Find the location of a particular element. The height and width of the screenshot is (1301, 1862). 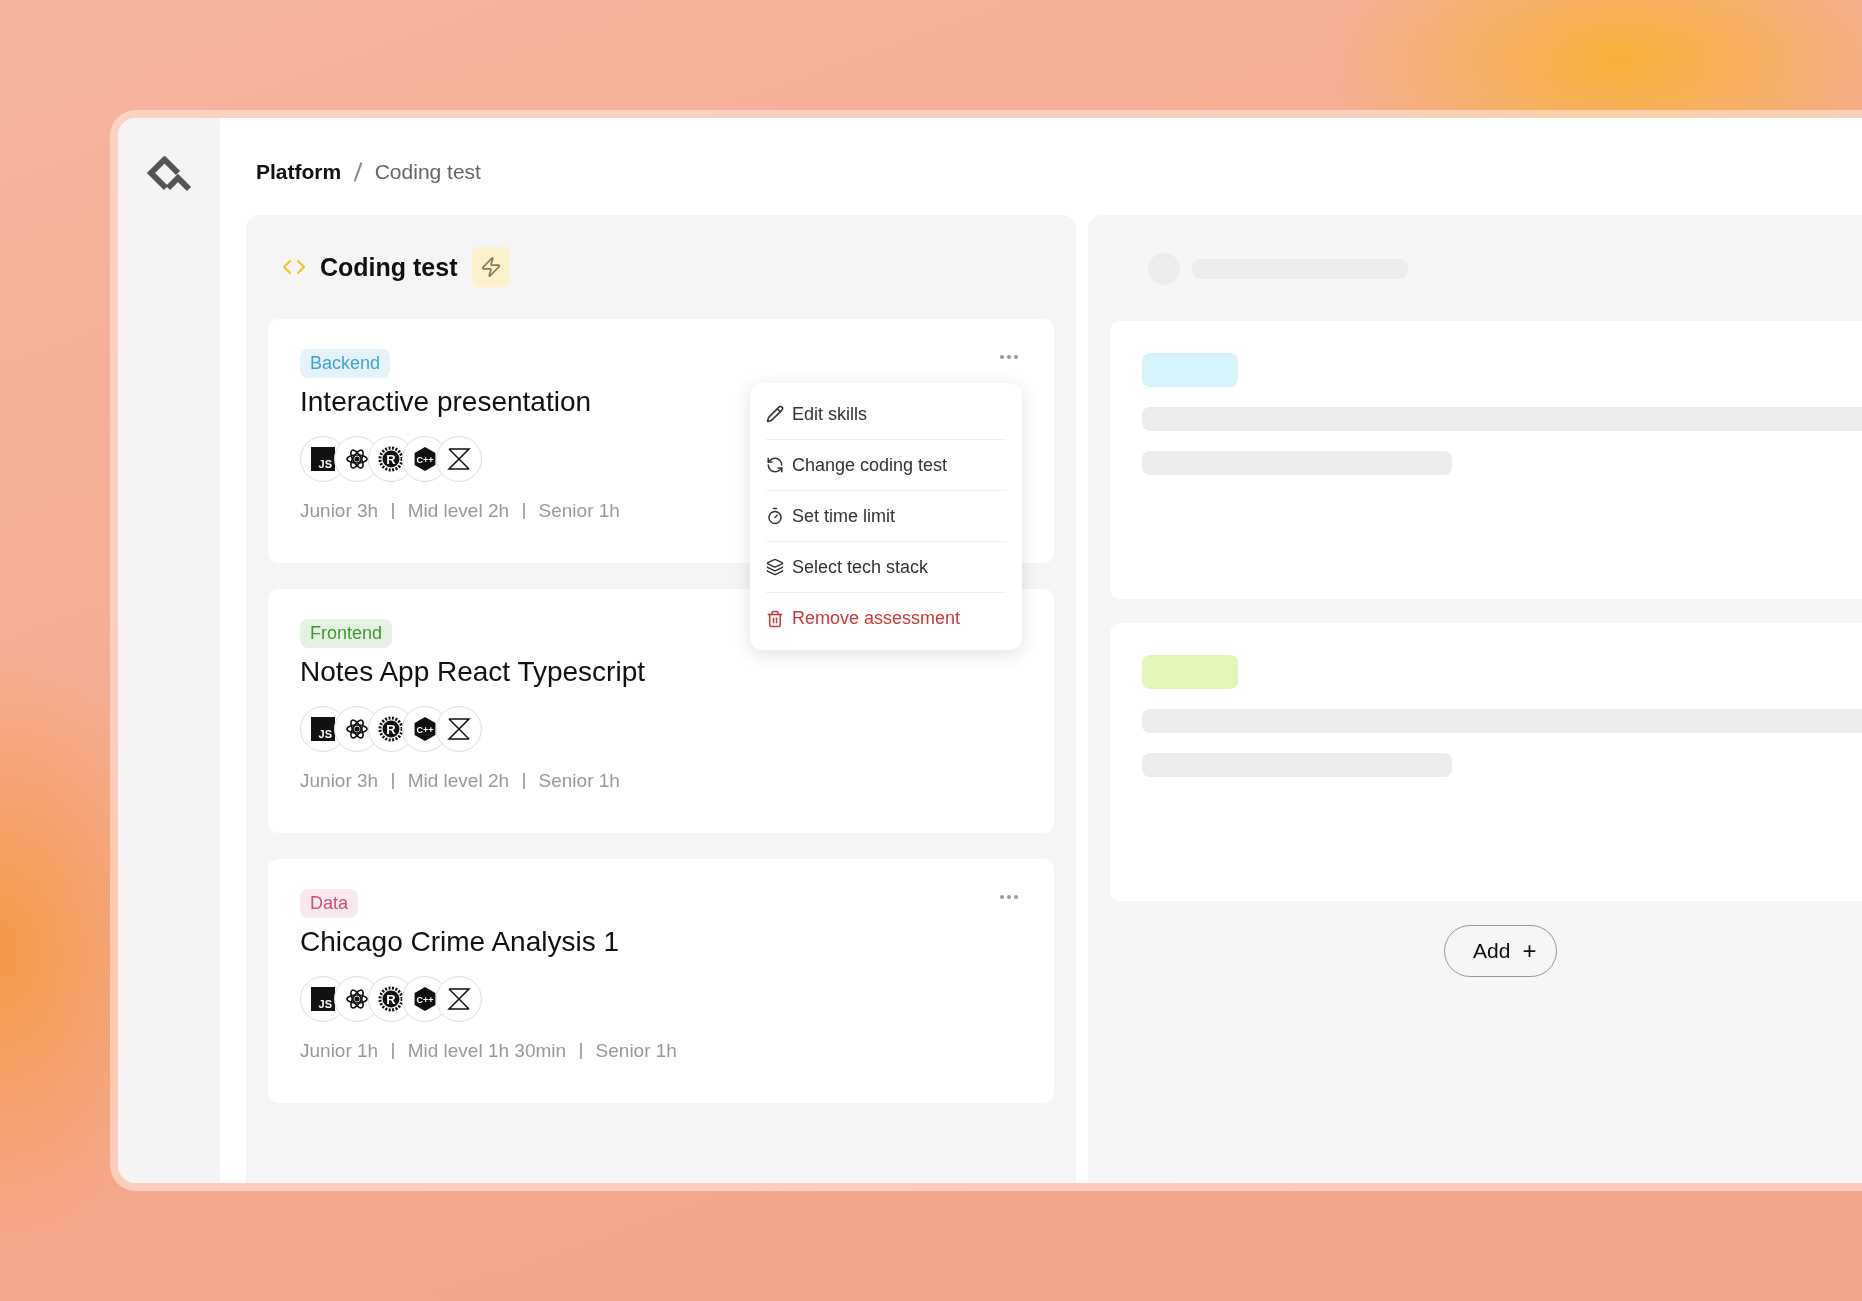

card-title: Notes App React Typescript is located at coordinates (472, 672).